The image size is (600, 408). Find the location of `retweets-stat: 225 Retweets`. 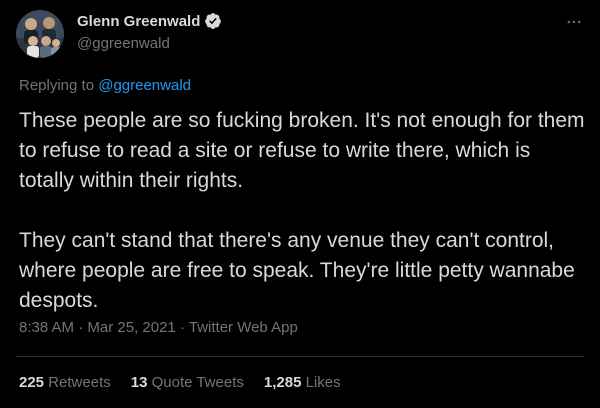

retweets-stat: 225 Retweets is located at coordinates (65, 382).